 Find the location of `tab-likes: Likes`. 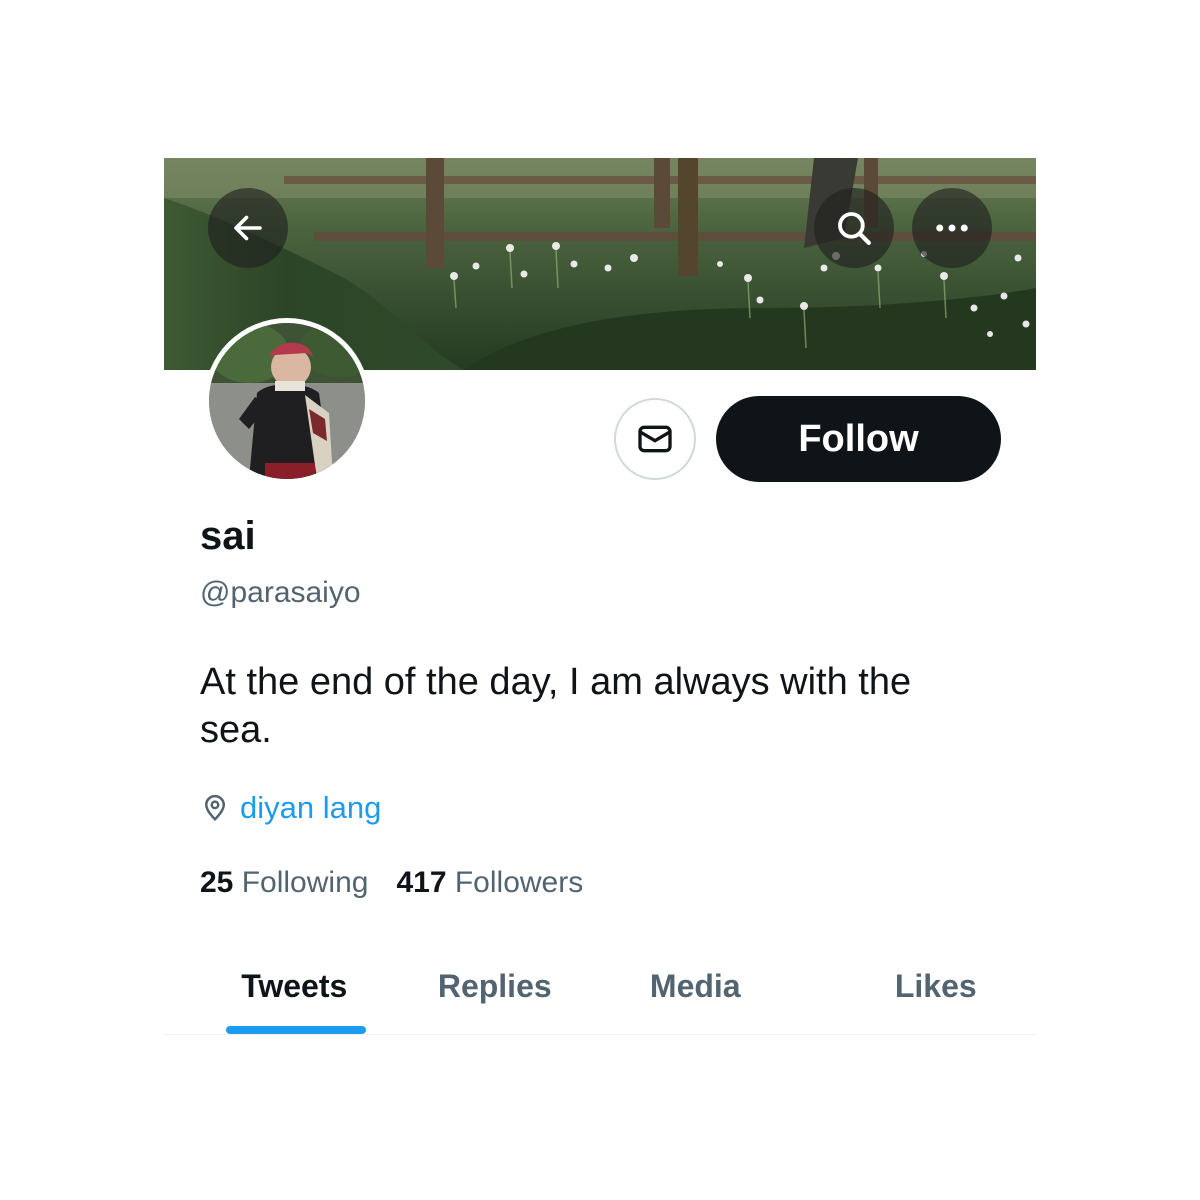

tab-likes: Likes is located at coordinates (916, 986).